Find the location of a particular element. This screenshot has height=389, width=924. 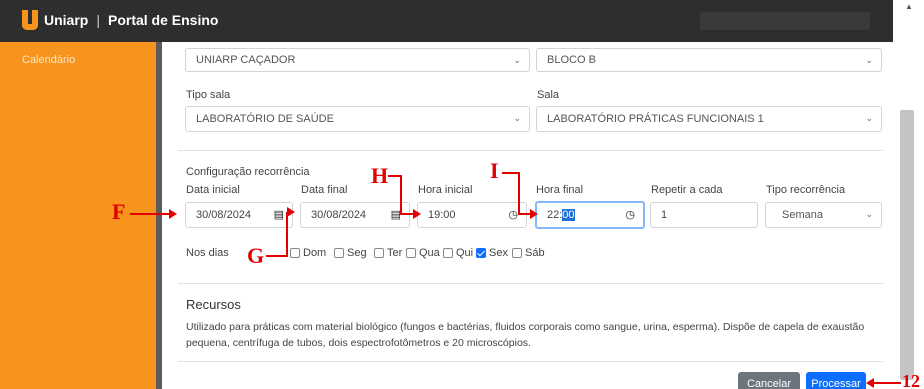

data-inicial-input: 30/08/2024 ▤ is located at coordinates (239, 215).